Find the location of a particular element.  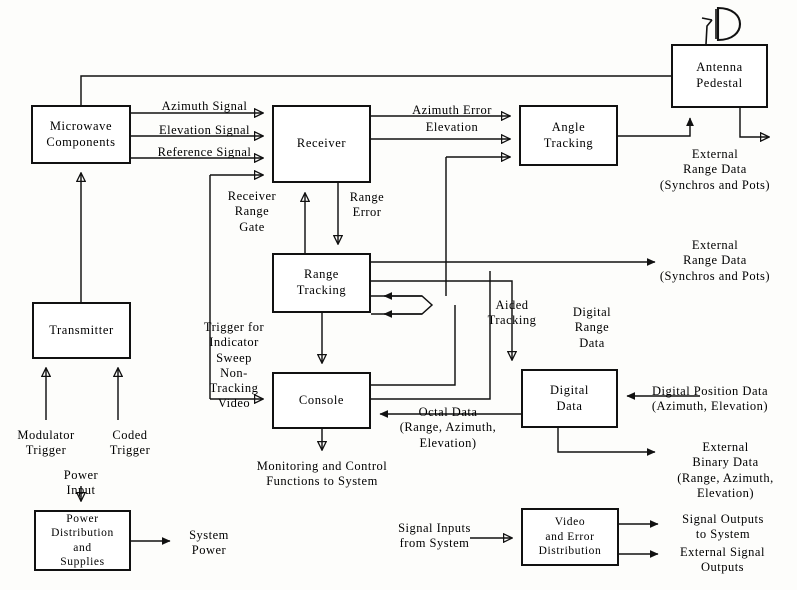

block-console: Console is located at coordinates (321, 400).